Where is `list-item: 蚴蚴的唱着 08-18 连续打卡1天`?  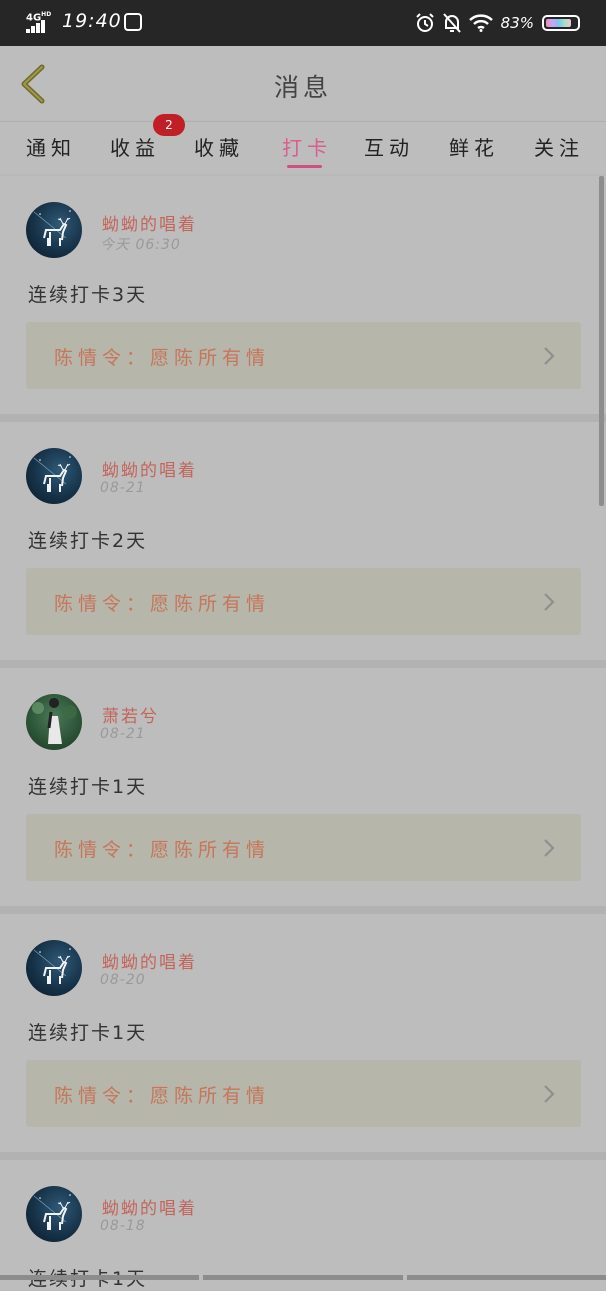
list-item: 蚴蚴的唱着 08-18 连续打卡1天 is located at coordinates (303, 1225).